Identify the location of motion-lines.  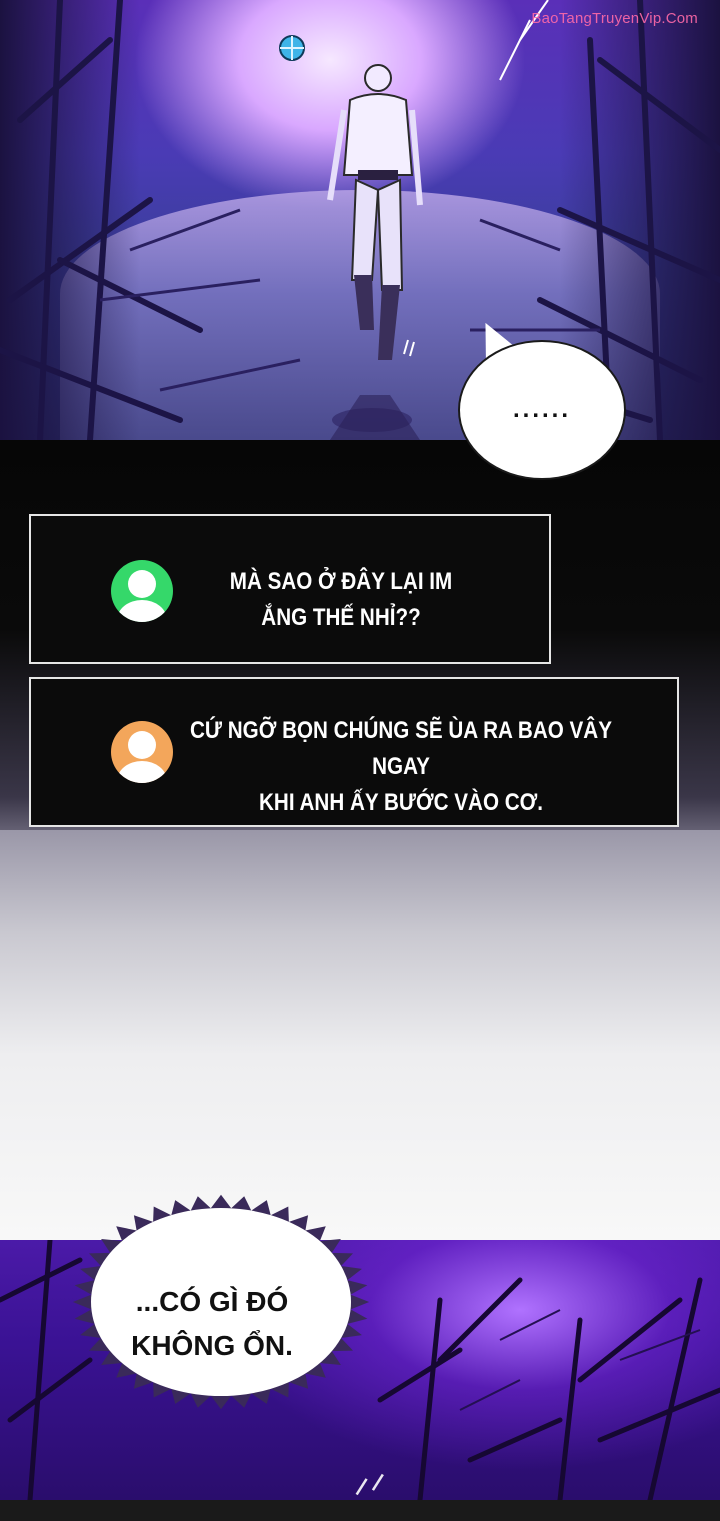
(476, 178).